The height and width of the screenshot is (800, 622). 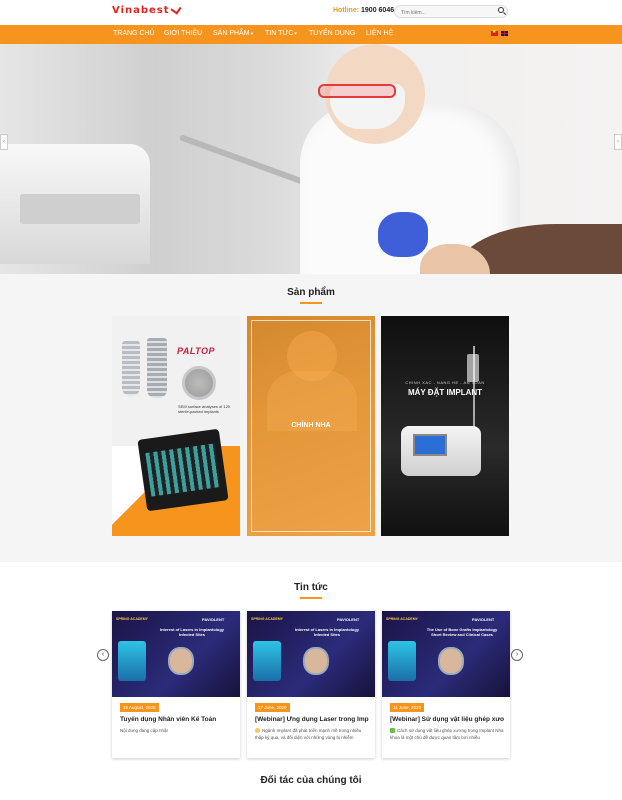 I want to click on carousel-prev-icon: ‹, so click(x=103, y=655).